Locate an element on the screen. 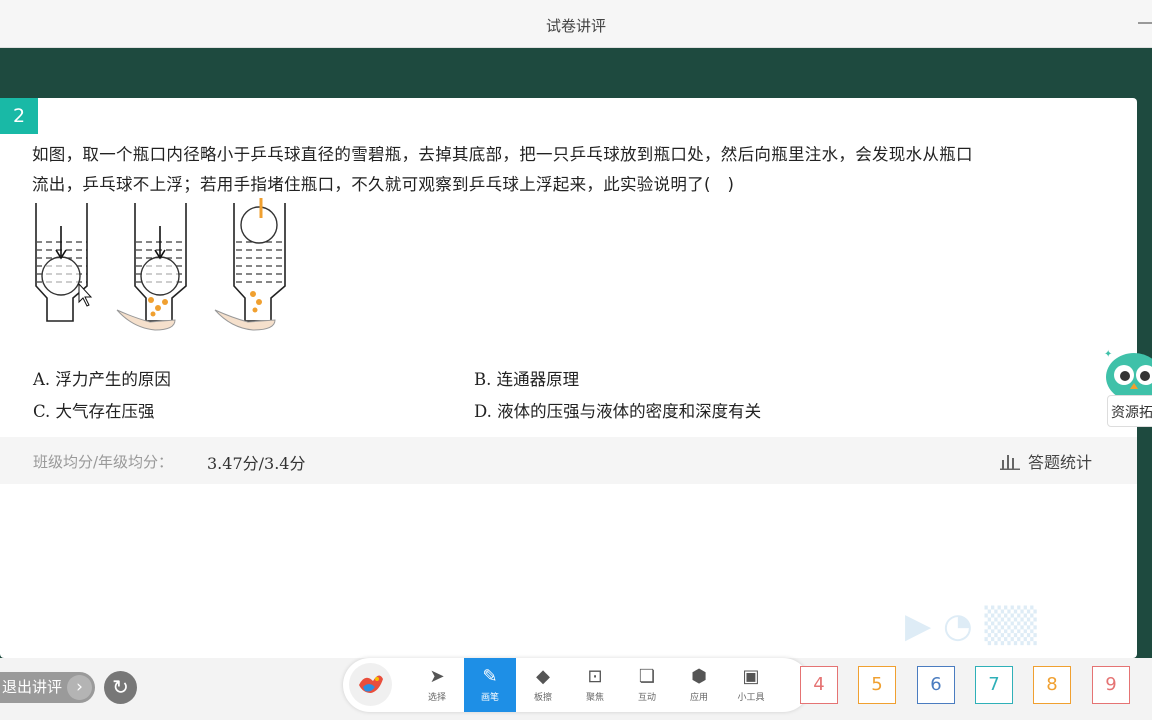  exit-review-label: 退出讲评 is located at coordinates (32, 687).